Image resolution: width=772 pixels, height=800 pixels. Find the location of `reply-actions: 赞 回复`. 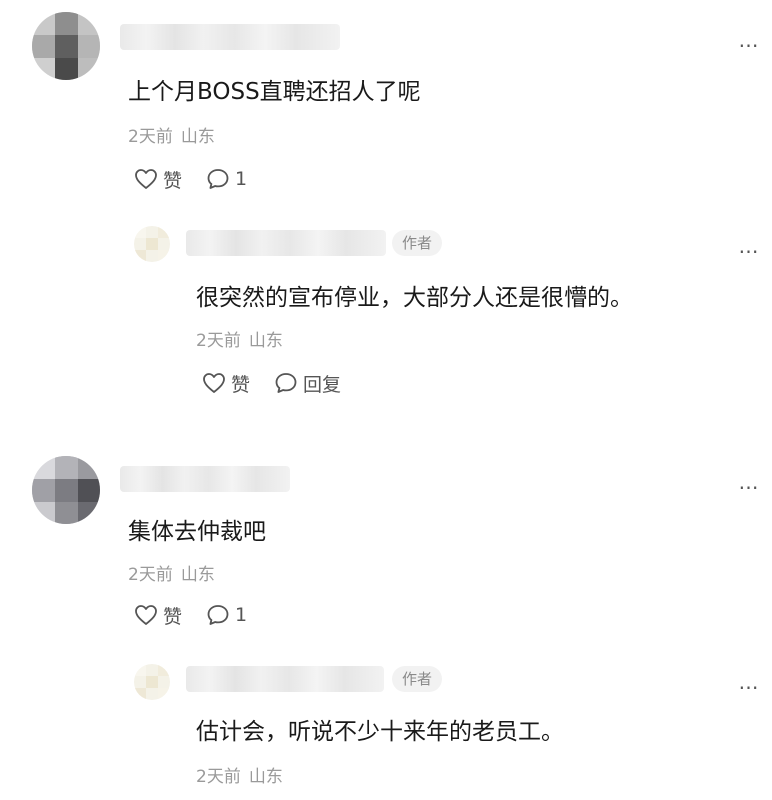

reply-actions: 赞 回复 is located at coordinates (283, 383).